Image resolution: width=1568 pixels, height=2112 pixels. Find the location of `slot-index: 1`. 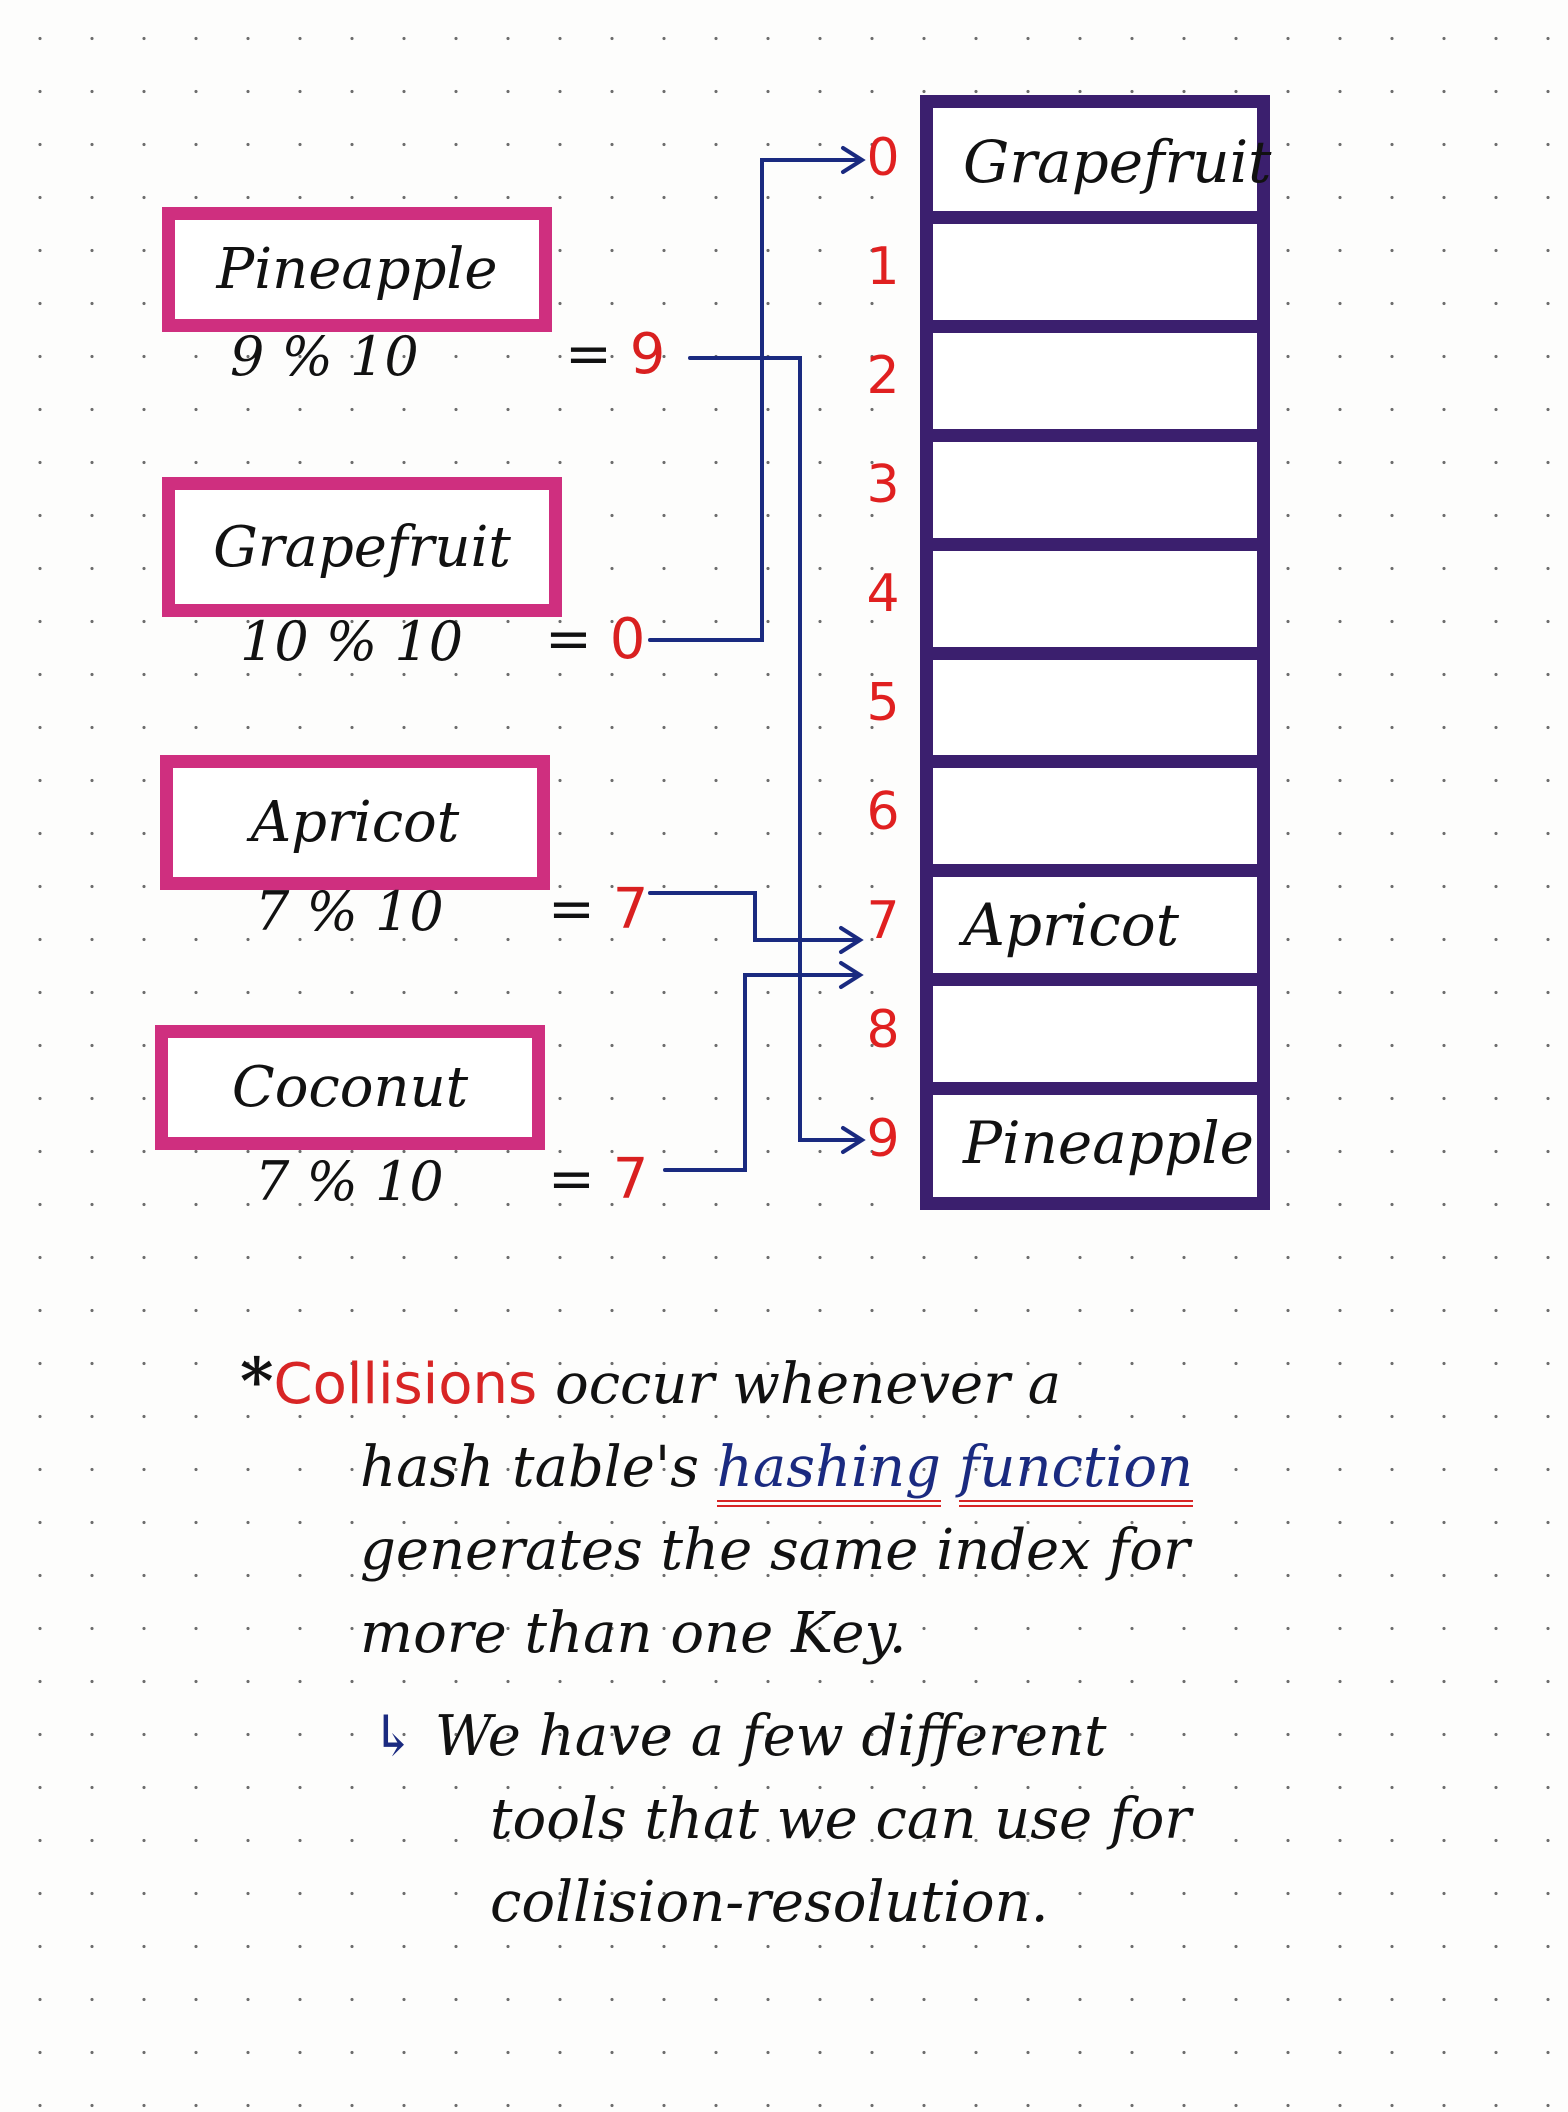

slot-index: 1 is located at coordinates (883, 267).